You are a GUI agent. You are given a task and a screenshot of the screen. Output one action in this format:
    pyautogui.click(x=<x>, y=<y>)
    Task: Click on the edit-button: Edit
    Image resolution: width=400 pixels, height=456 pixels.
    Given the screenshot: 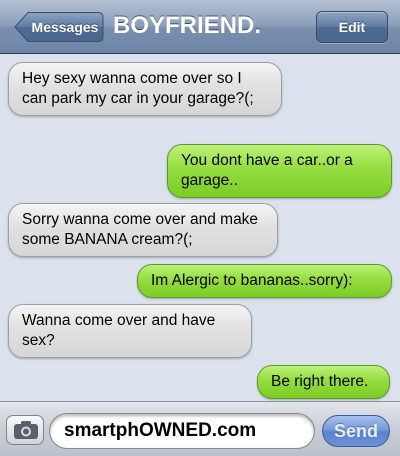 What is the action you would take?
    pyautogui.click(x=352, y=27)
    